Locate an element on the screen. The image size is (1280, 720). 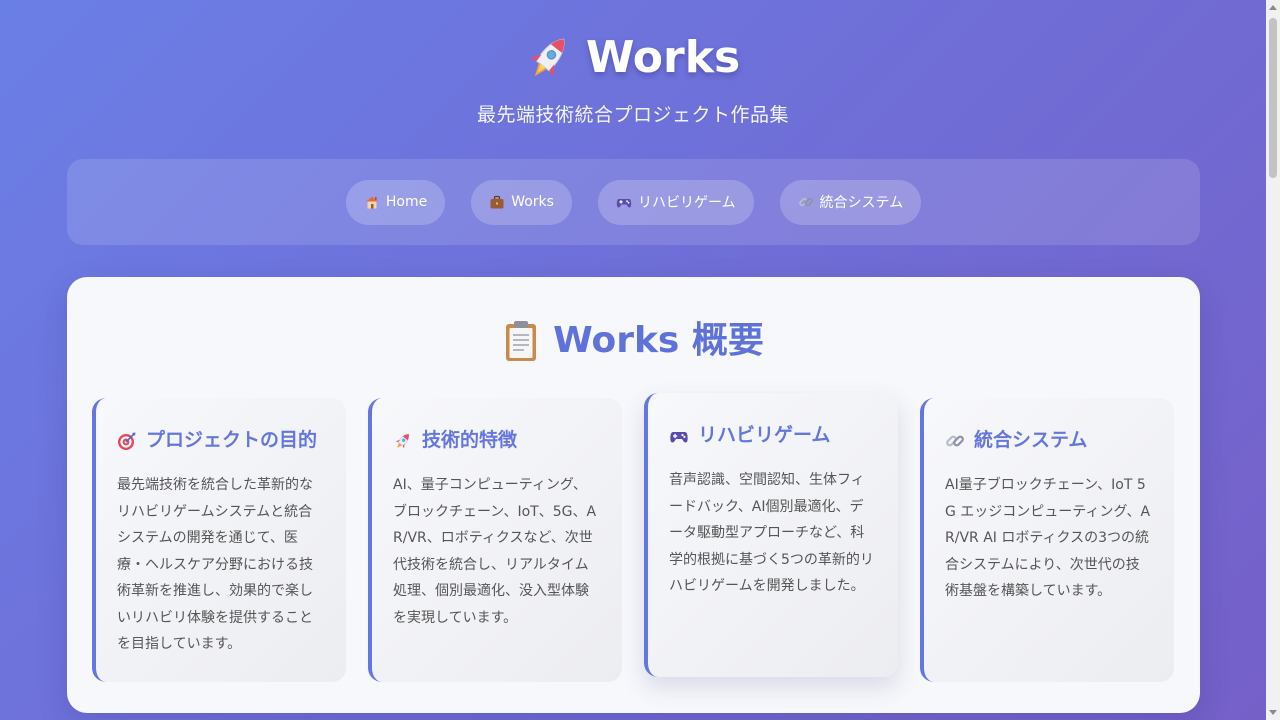
site-subtitle: 最先端技術統合プロジェクト作品集 is located at coordinates (632, 115).